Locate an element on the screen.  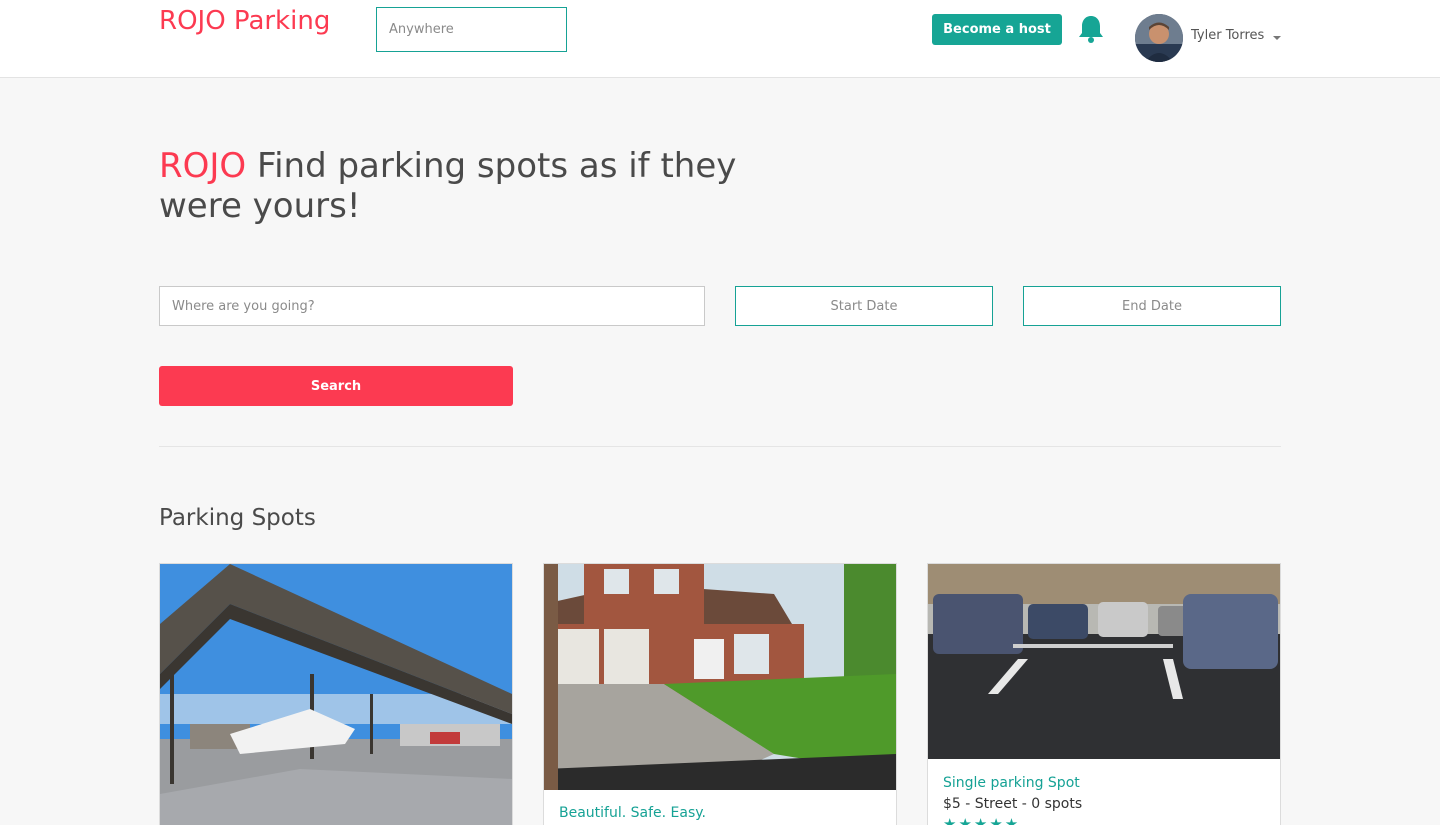
covered-boat-parking-photo is located at coordinates (336, 694).